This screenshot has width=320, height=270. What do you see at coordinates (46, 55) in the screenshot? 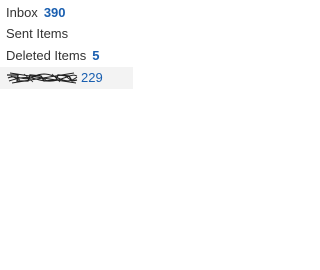
I see `folder-label: Deleted Items` at bounding box center [46, 55].